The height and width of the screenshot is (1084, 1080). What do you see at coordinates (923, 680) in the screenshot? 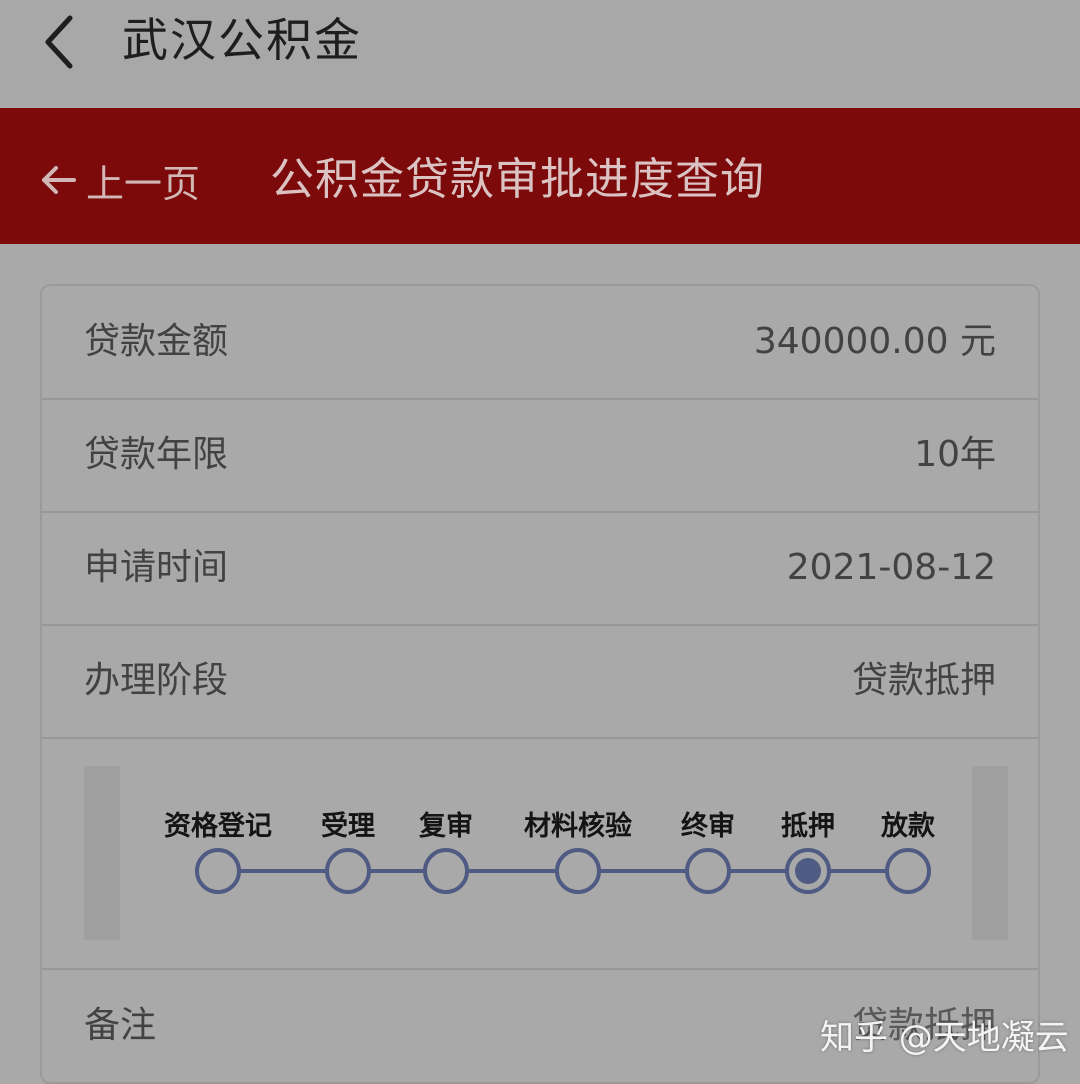
I see `detail-value: 贷款抵押` at bounding box center [923, 680].